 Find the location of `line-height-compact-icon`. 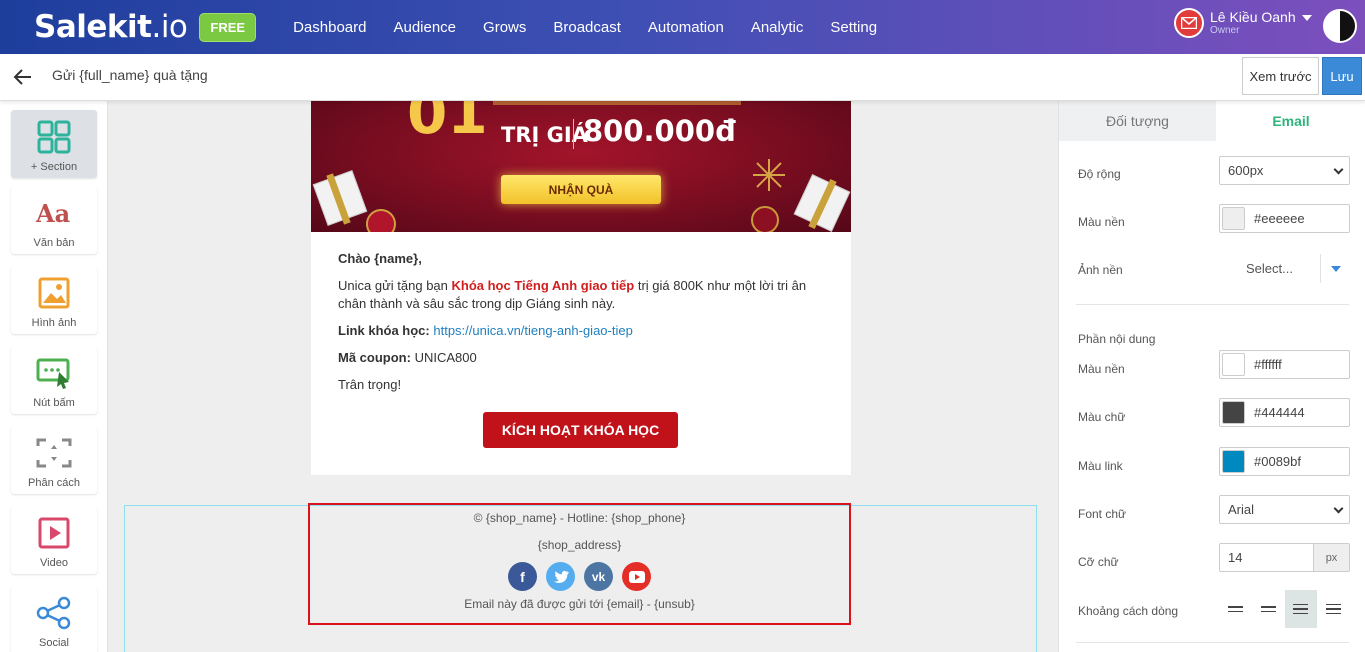

line-height-compact-icon is located at coordinates (1235, 609).